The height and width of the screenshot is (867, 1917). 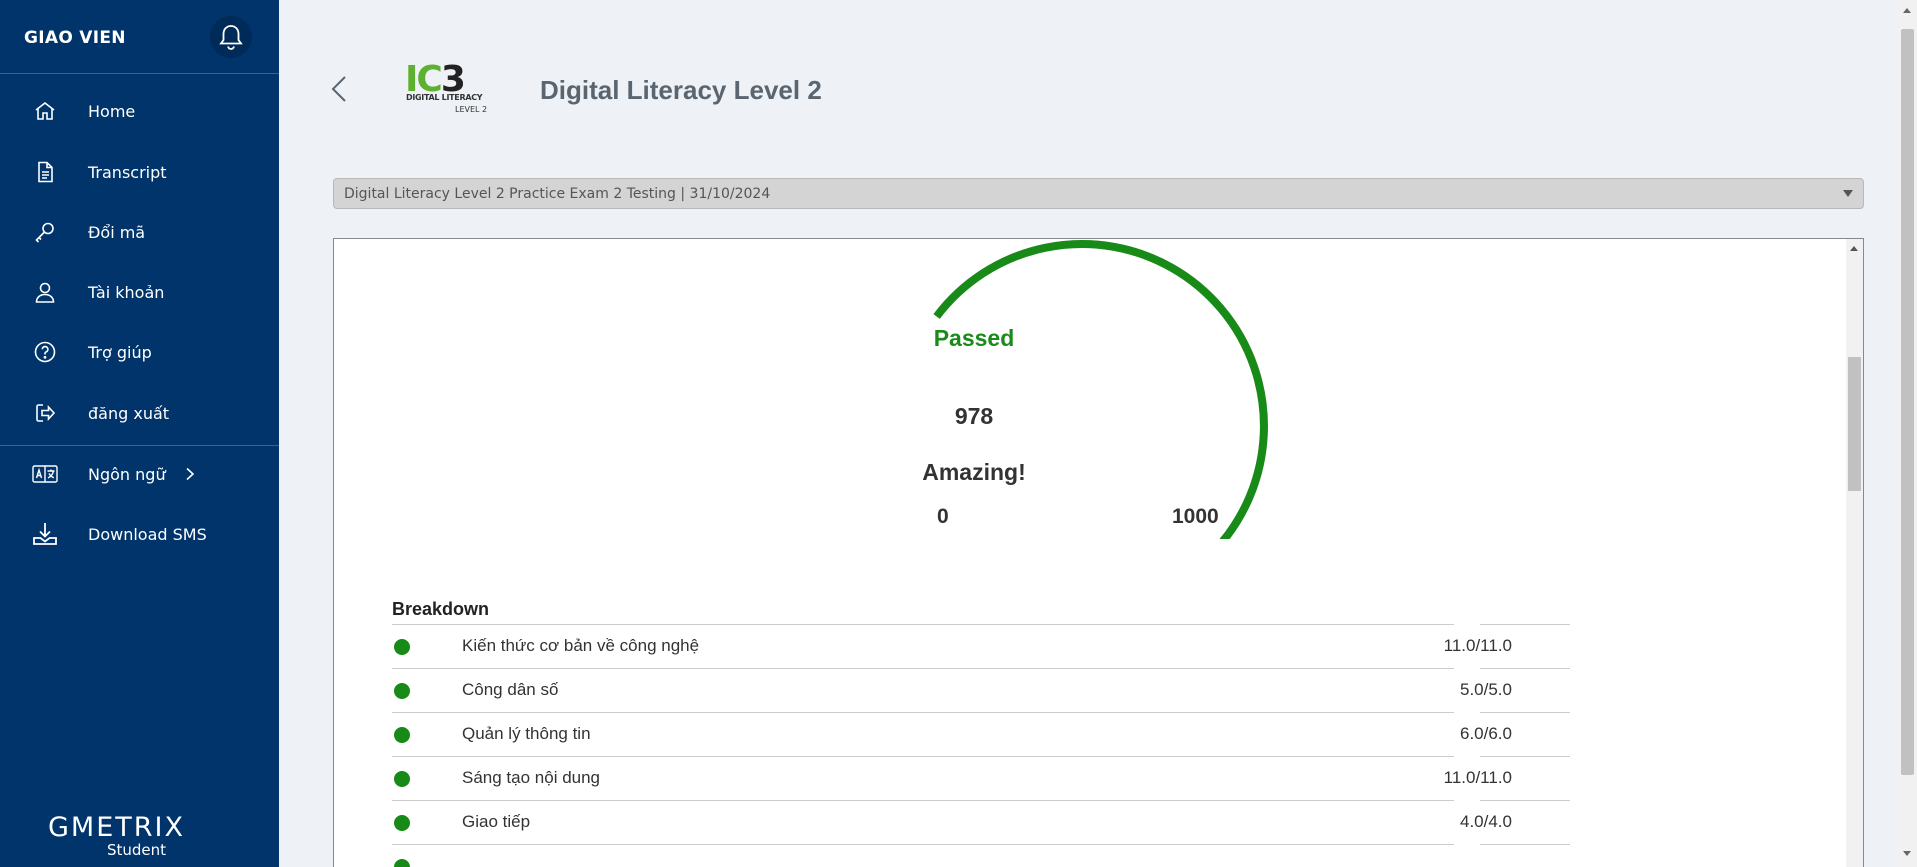 What do you see at coordinates (1195, 516) in the screenshot?
I see `gauge-max-label: 1000` at bounding box center [1195, 516].